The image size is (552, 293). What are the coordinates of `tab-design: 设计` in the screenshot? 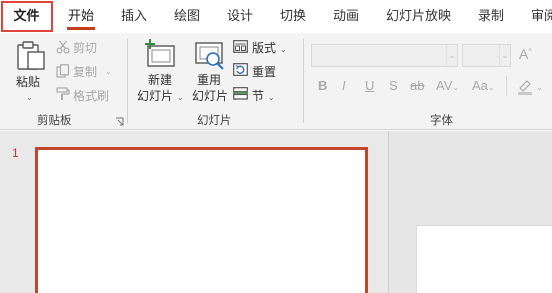 It's located at (240, 16).